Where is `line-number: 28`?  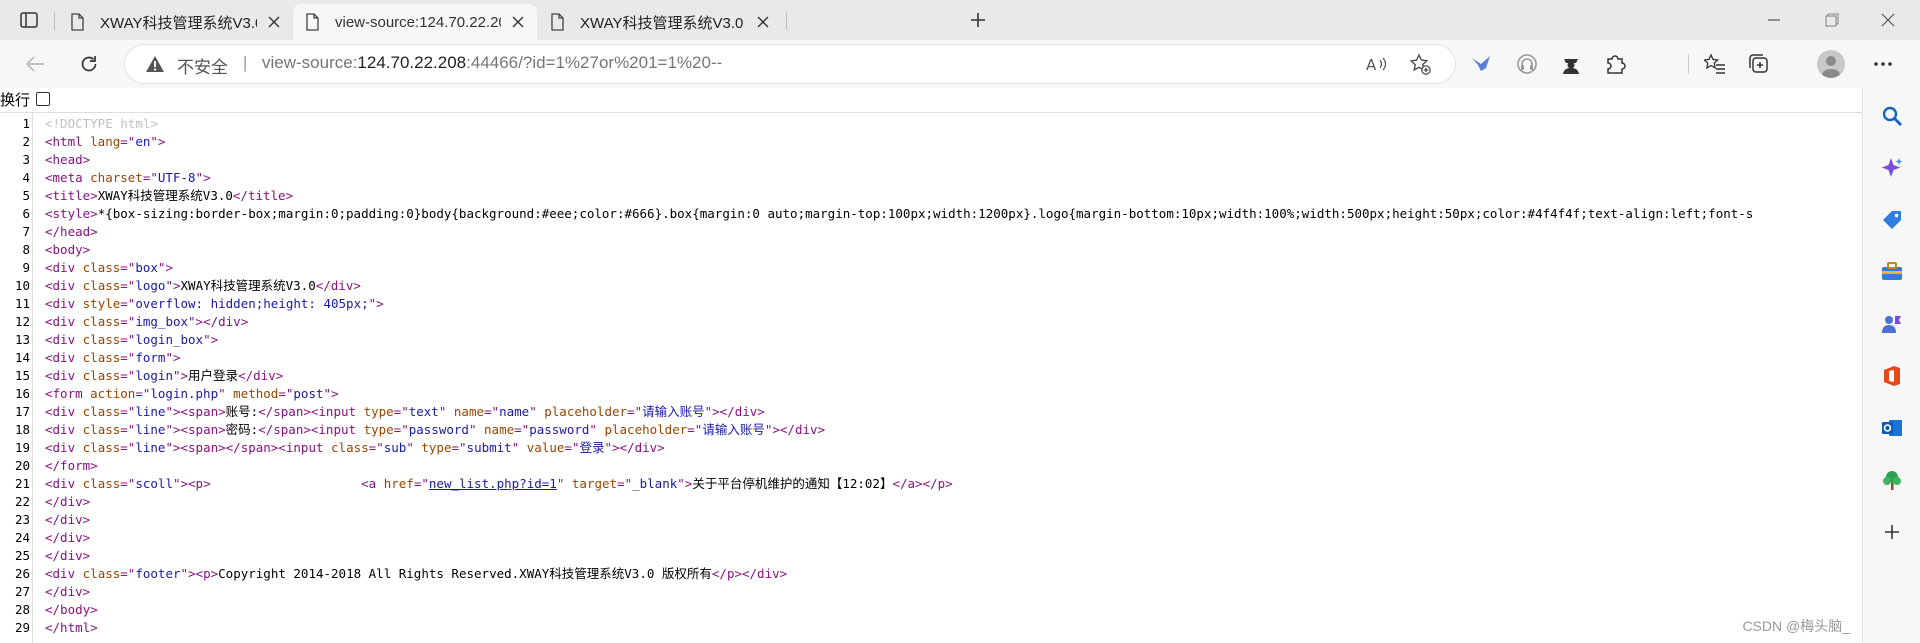
line-number: 28 is located at coordinates (22, 609).